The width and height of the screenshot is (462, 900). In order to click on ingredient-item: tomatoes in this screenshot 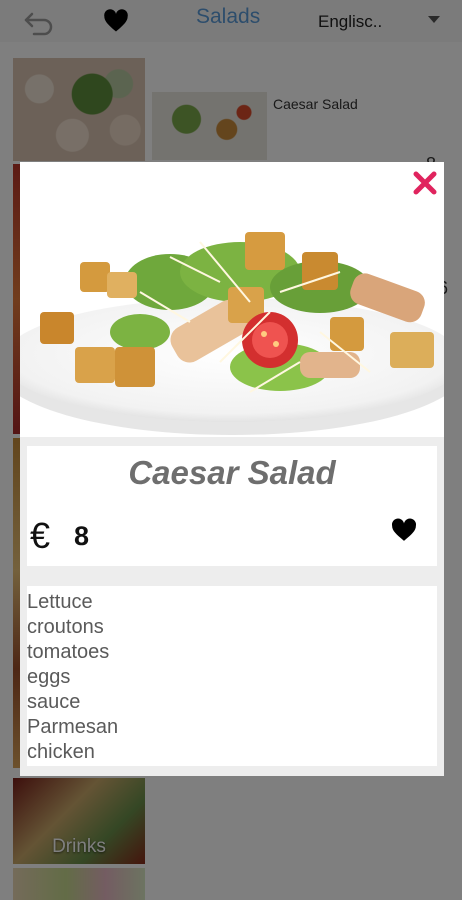, I will do `click(68, 652)`.